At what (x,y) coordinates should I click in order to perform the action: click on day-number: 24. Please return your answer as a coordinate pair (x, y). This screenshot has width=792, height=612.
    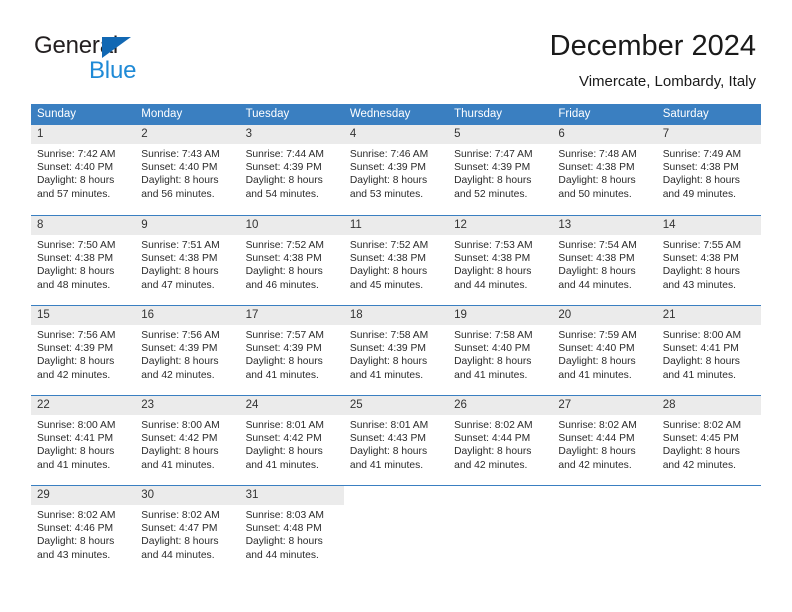
    Looking at the image, I should click on (252, 405).